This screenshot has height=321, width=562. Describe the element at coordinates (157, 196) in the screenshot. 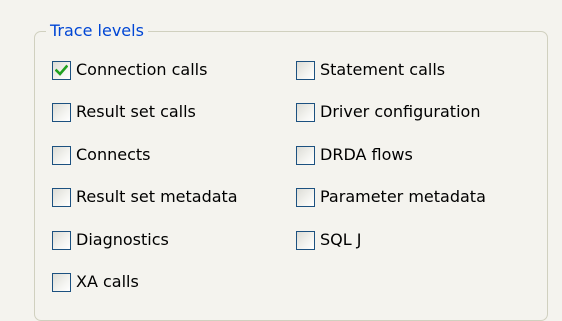

I see `result-set-metadata-label: Result set metadata` at that location.